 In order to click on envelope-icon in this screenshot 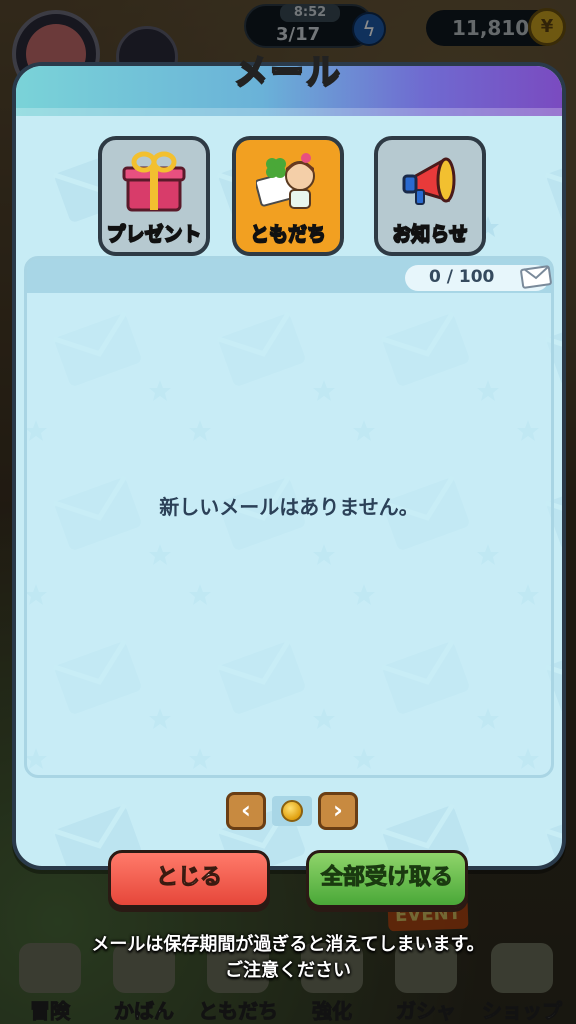, I will do `click(536, 277)`.